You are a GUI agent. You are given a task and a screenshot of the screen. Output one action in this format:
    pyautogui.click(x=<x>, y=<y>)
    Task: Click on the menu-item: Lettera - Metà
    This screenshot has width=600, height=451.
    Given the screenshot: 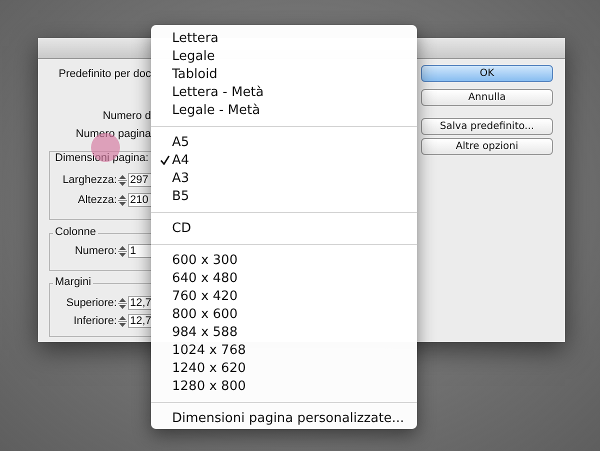 What is the action you would take?
    pyautogui.click(x=218, y=92)
    